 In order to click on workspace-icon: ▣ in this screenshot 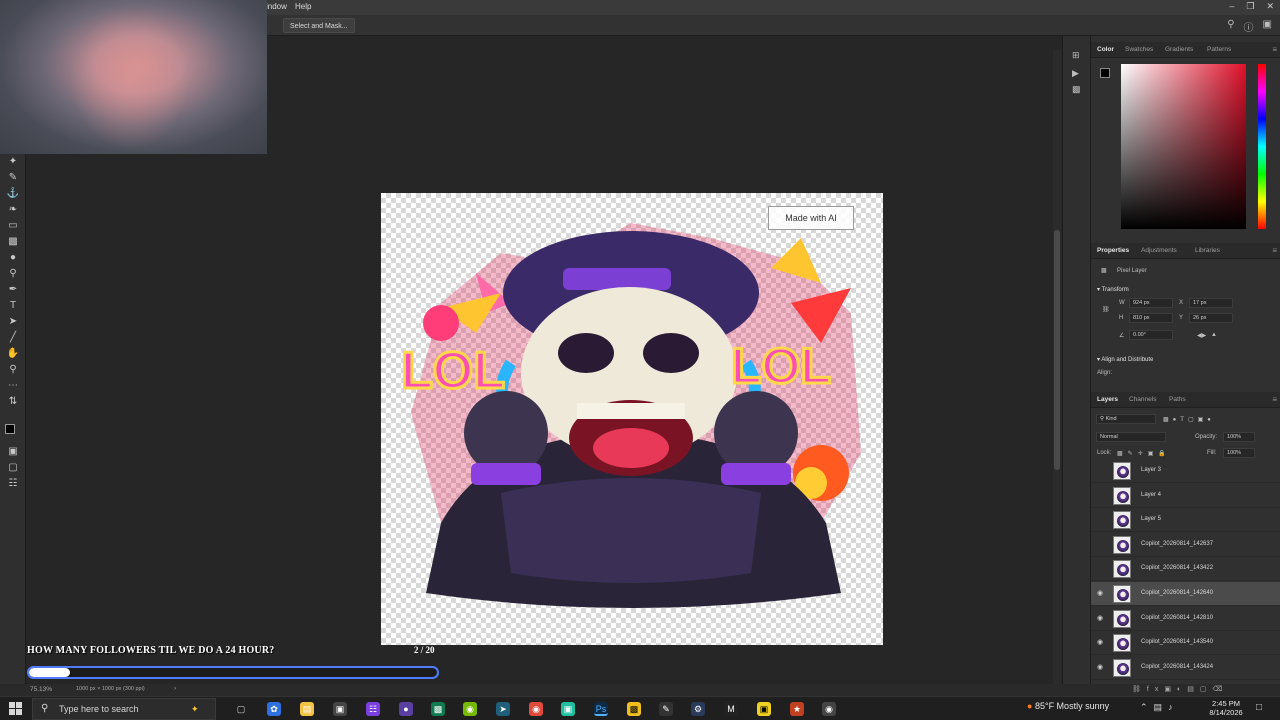, I will do `click(1267, 26)`.